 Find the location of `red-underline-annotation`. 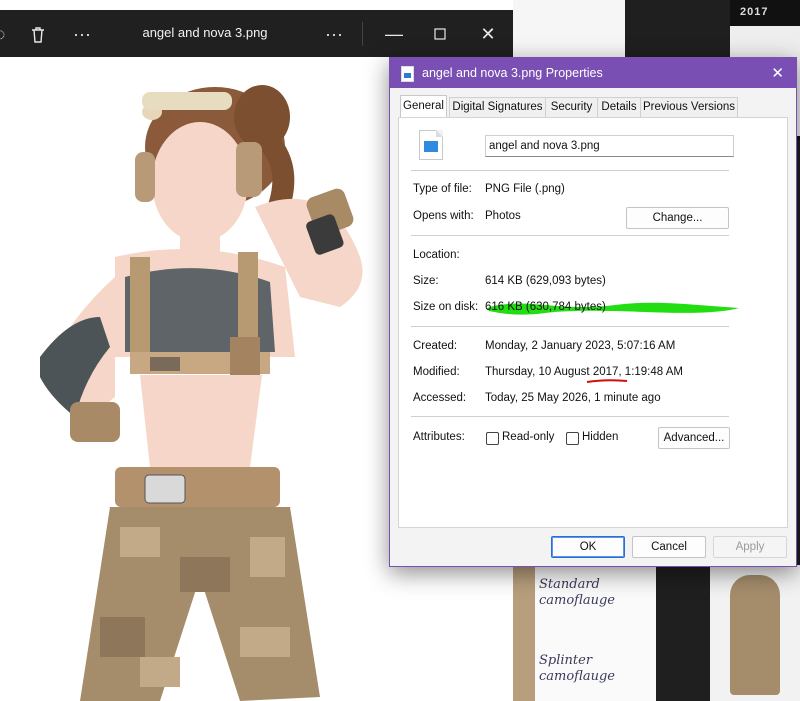

red-underline-annotation is located at coordinates (607, 381).